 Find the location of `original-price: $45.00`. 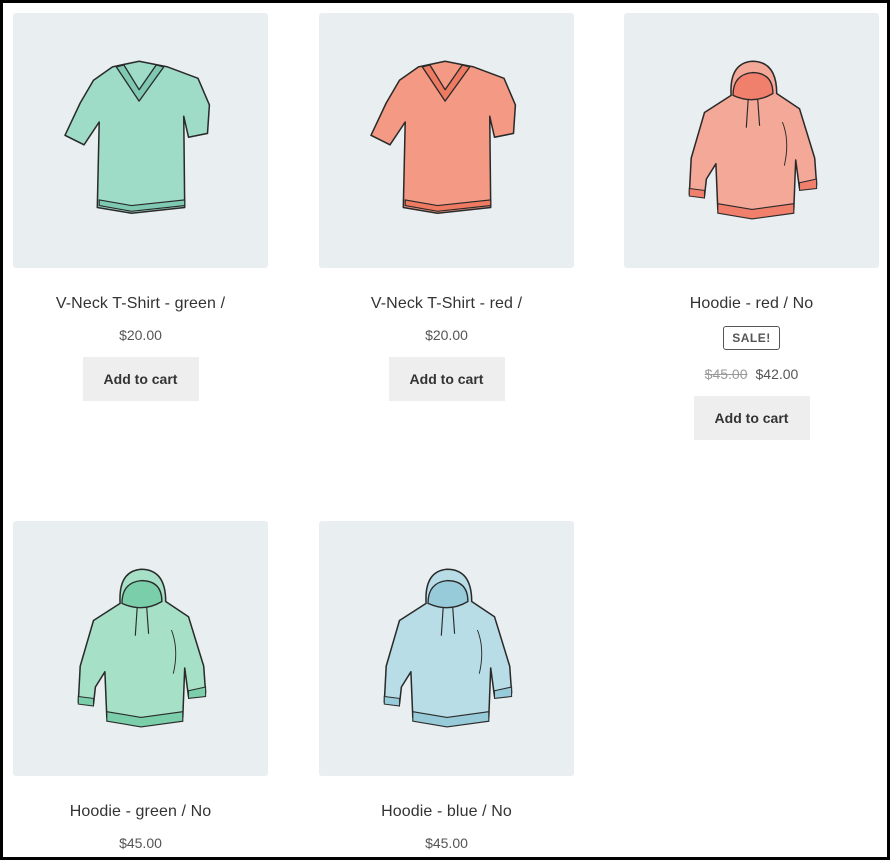

original-price: $45.00 is located at coordinates (726, 374).